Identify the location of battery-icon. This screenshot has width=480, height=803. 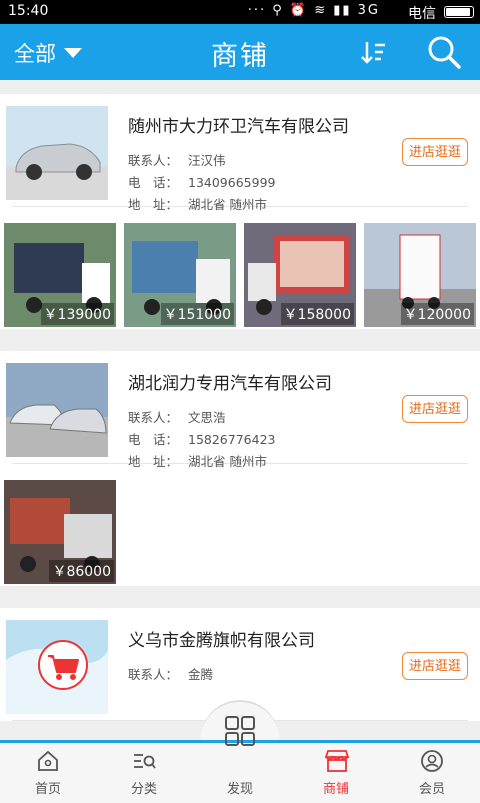
(459, 12).